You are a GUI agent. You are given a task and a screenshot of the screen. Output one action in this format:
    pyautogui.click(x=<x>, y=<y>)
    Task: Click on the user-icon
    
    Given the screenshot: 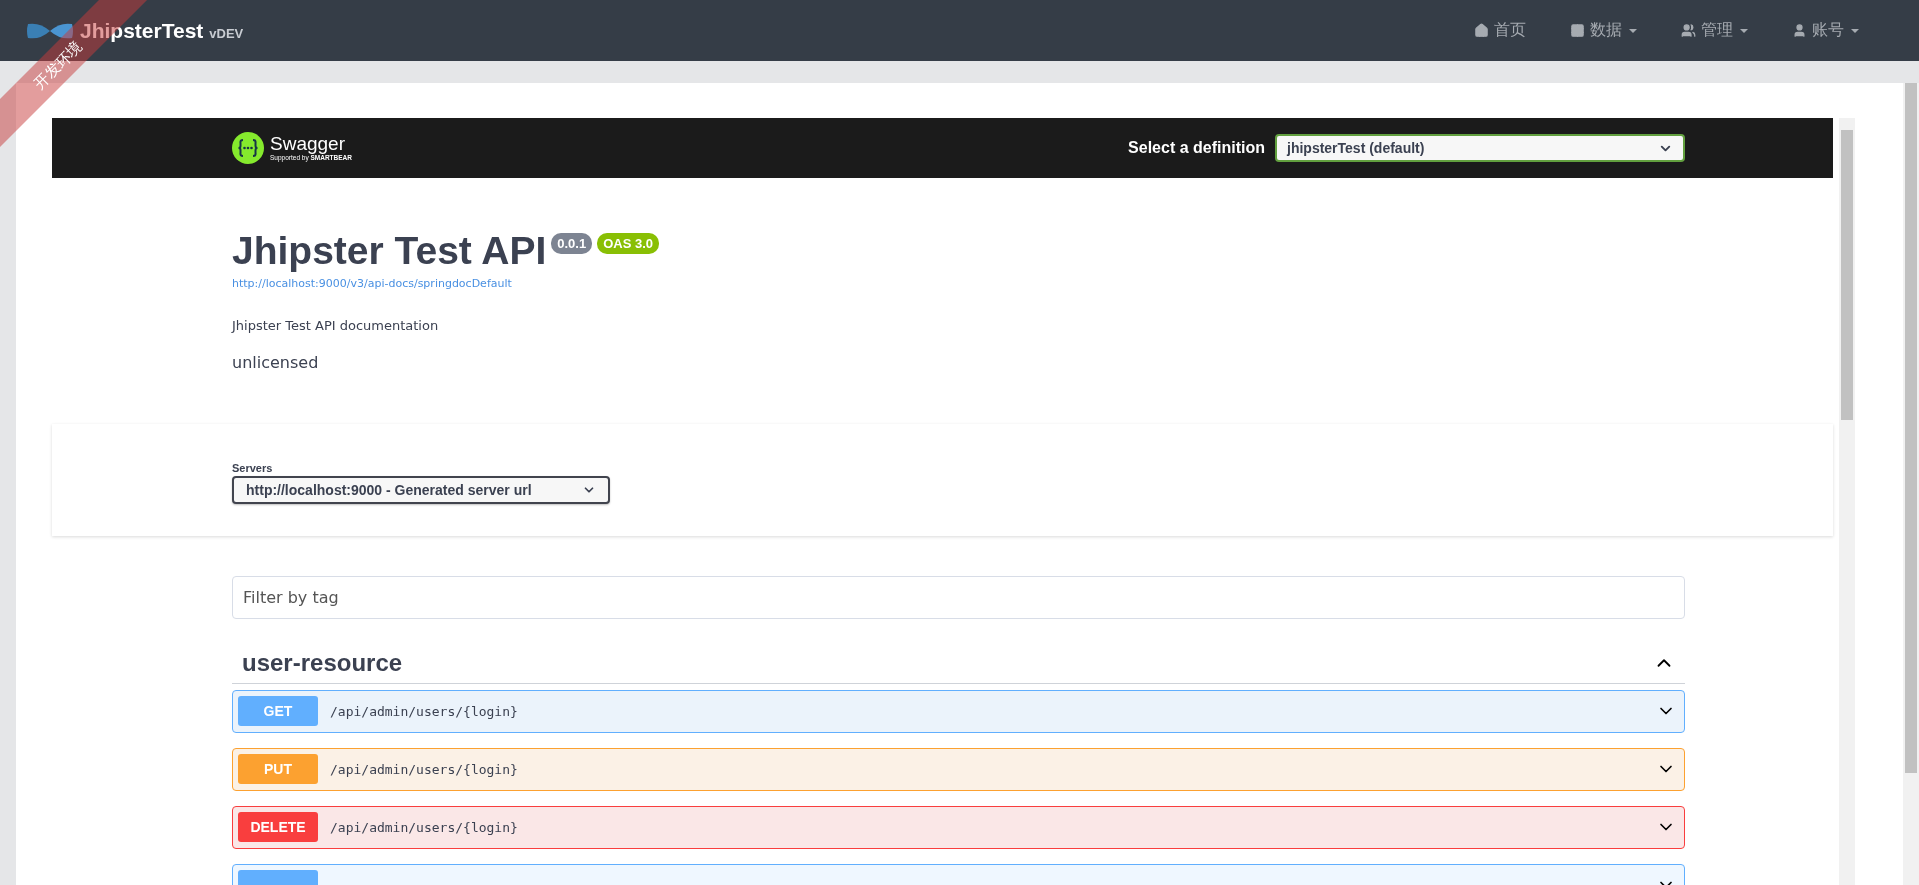 What is the action you would take?
    pyautogui.click(x=1799, y=30)
    